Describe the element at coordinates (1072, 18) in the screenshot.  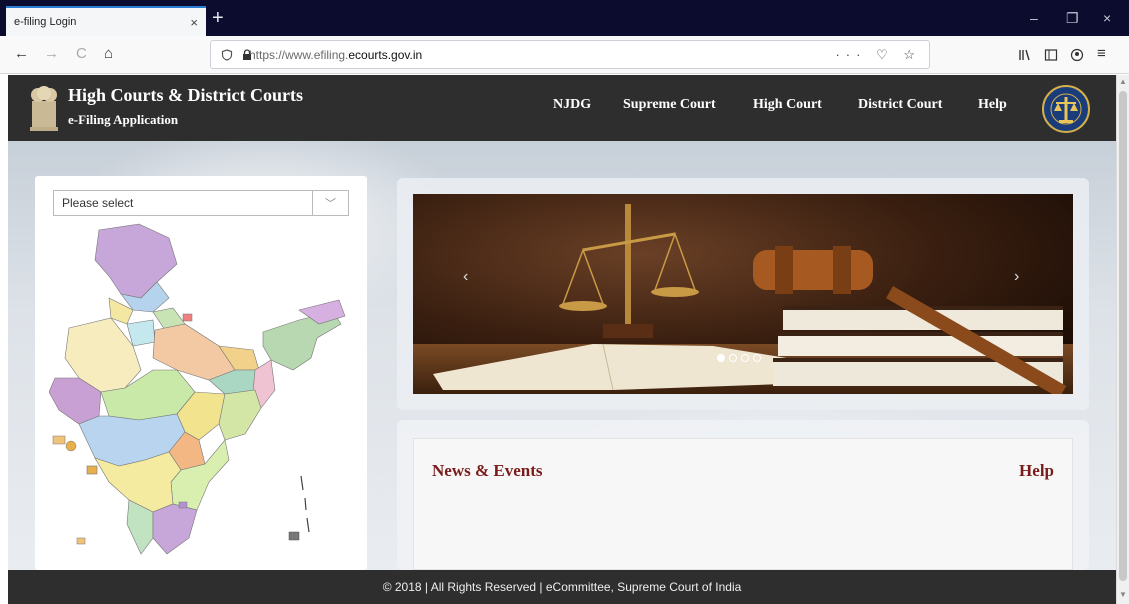
I see `restore-icon: ❐` at that location.